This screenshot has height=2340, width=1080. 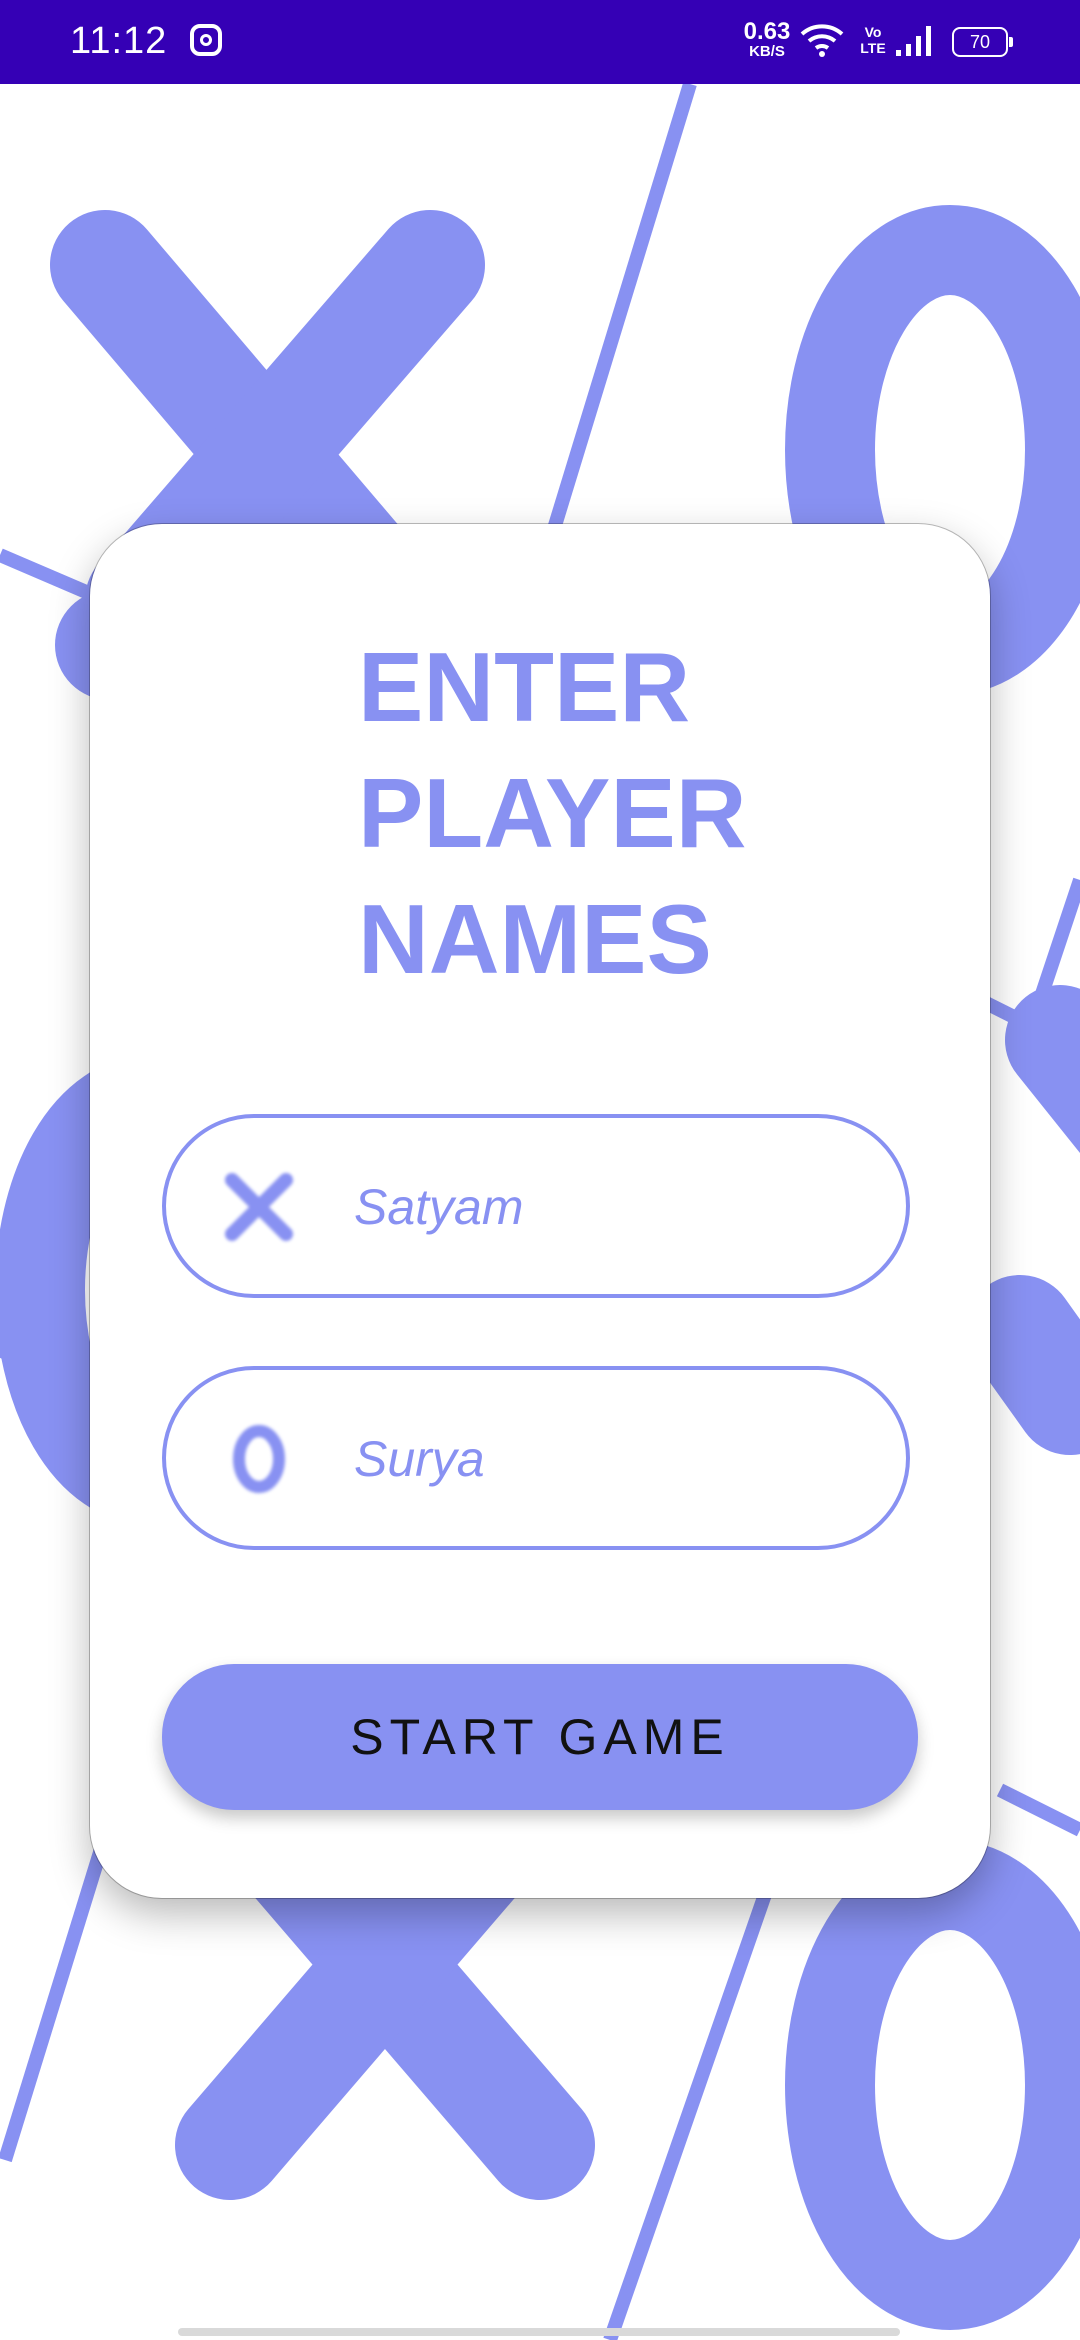 I want to click on navigation-handle, so click(x=539, y=2332).